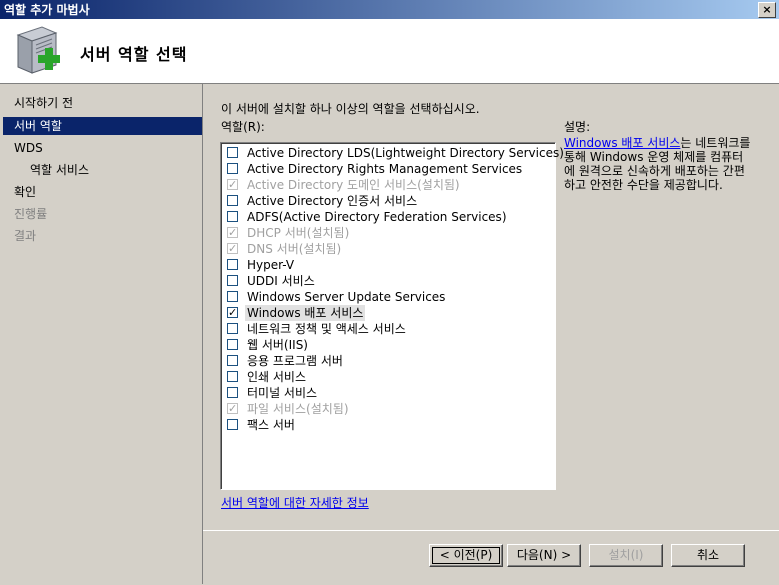 This screenshot has width=779, height=585. I want to click on description-title: 설명:, so click(577, 127).